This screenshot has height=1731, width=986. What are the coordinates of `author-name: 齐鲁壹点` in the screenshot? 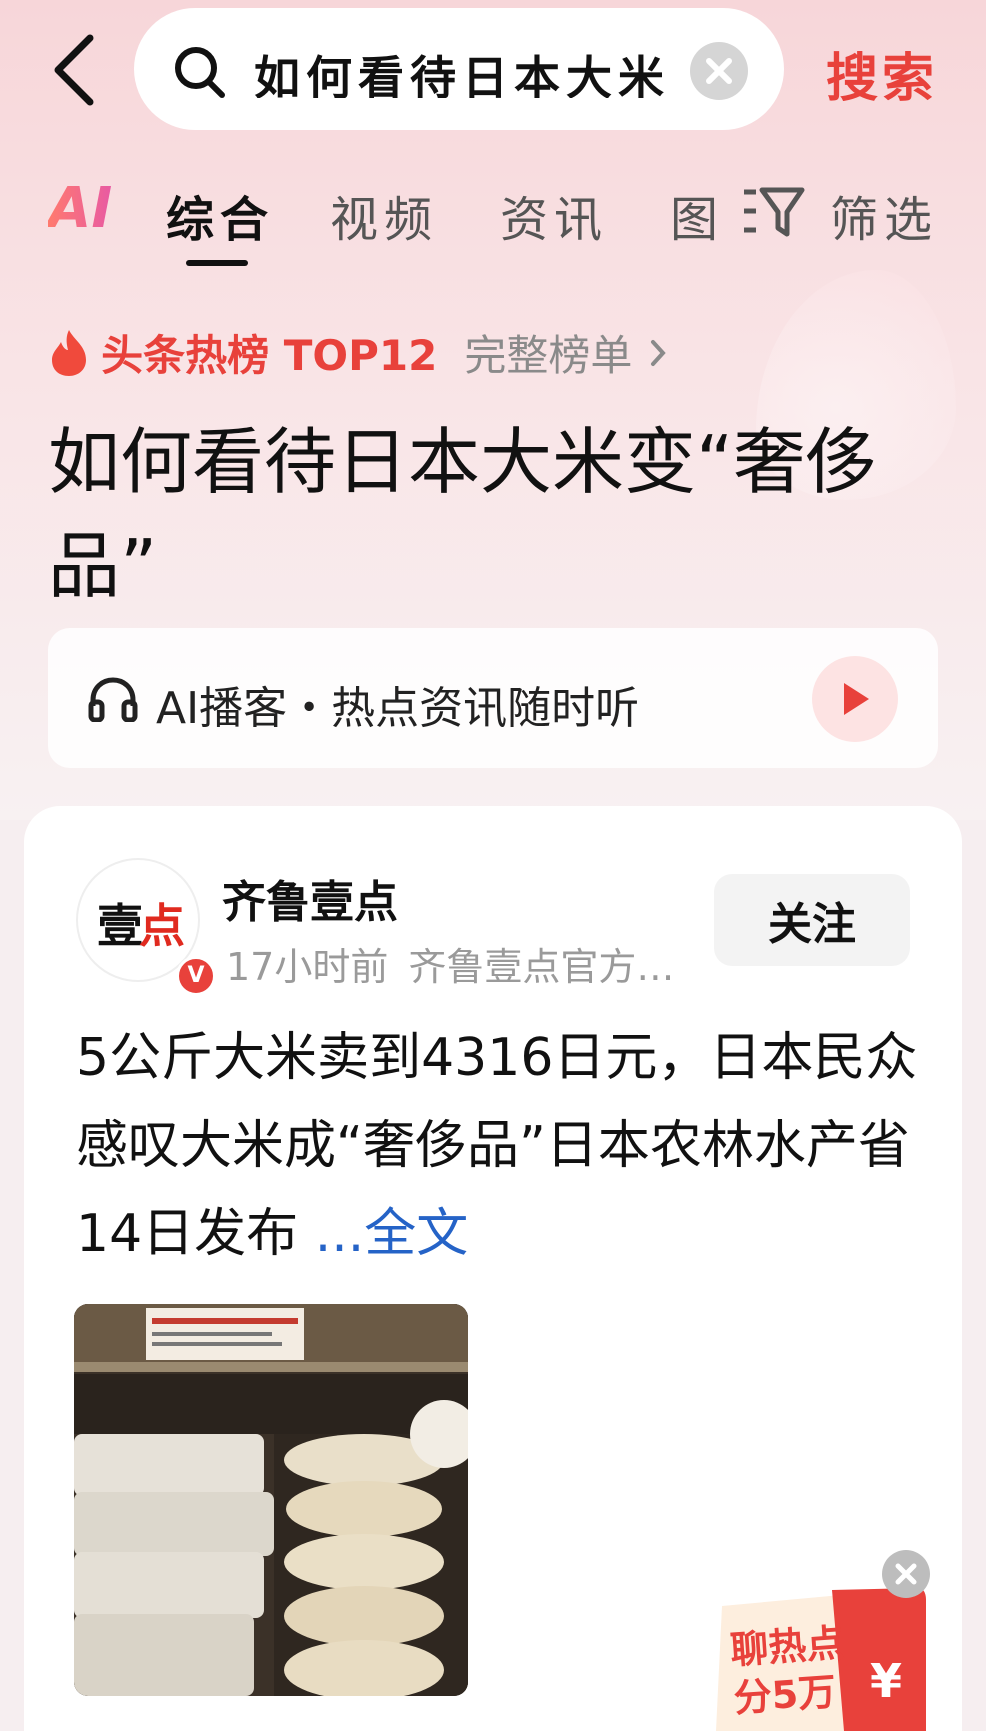 It's located at (310, 898).